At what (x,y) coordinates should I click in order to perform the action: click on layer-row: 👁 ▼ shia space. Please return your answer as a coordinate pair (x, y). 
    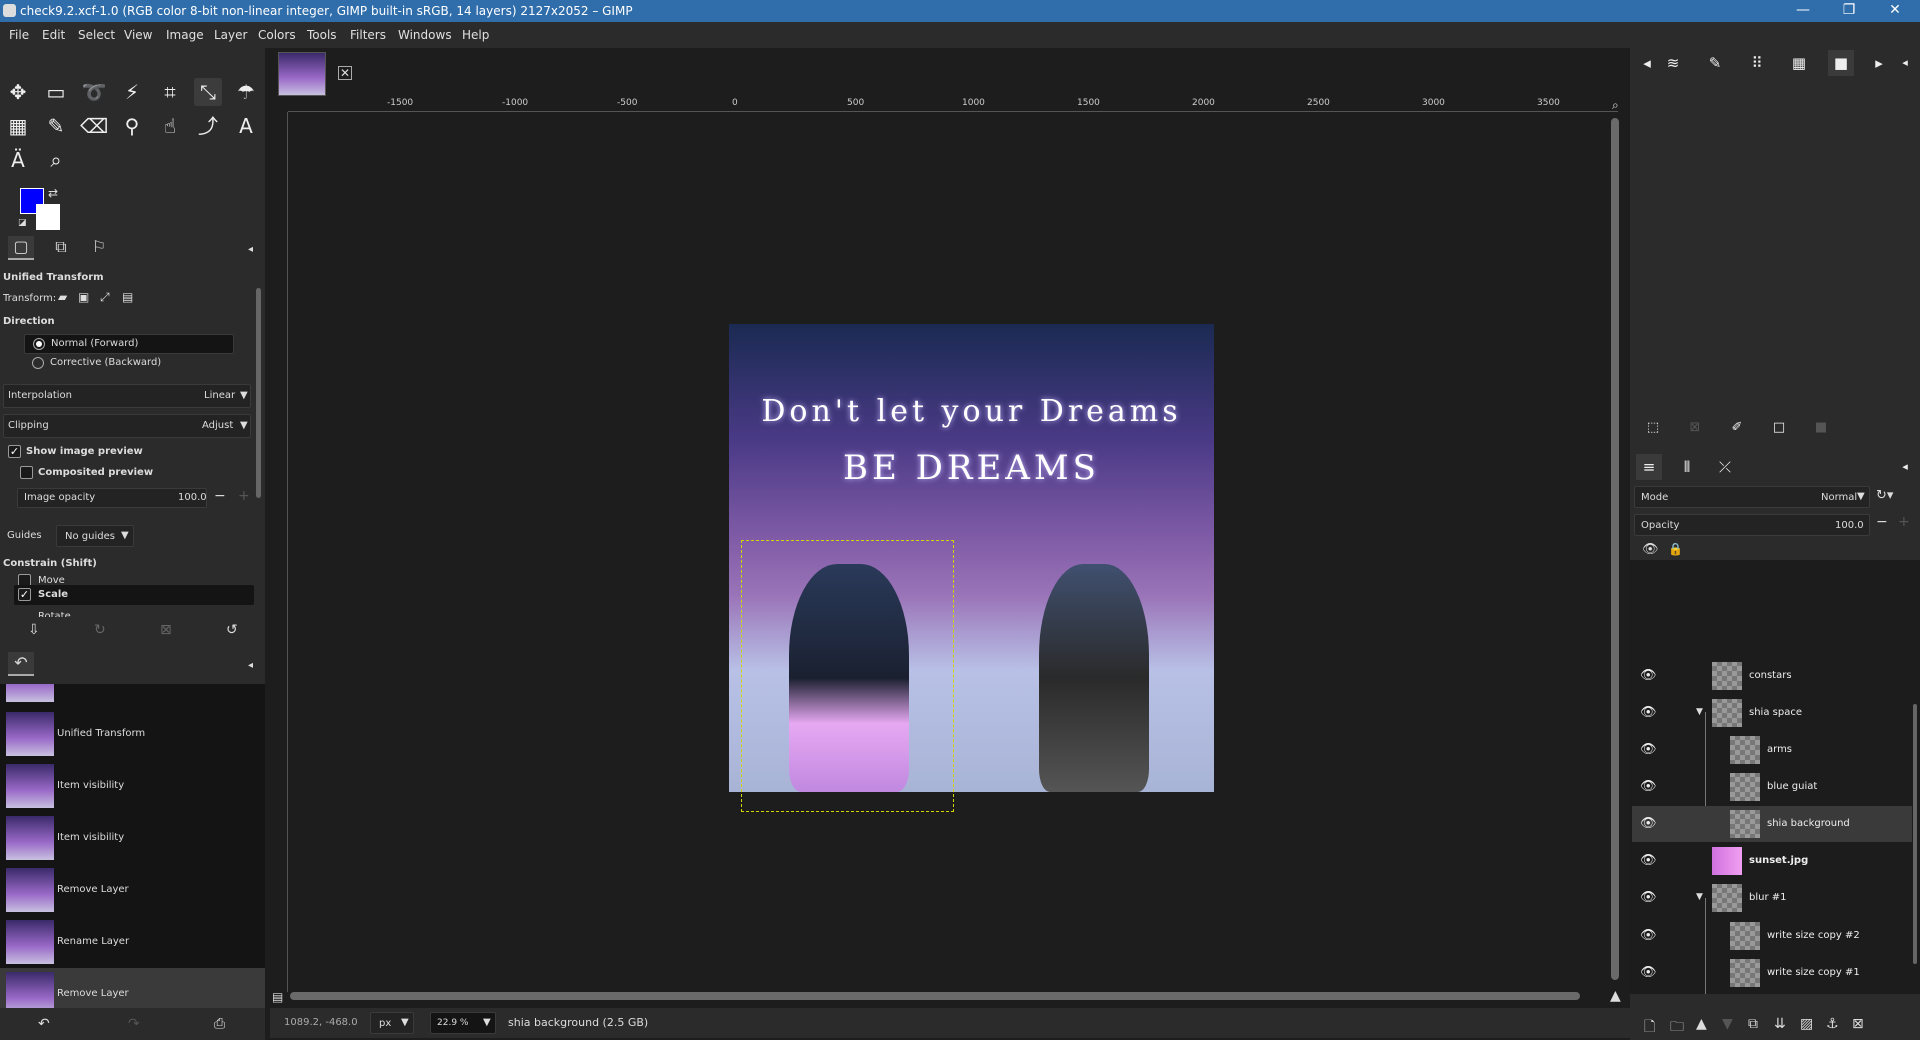
    Looking at the image, I should click on (1772, 713).